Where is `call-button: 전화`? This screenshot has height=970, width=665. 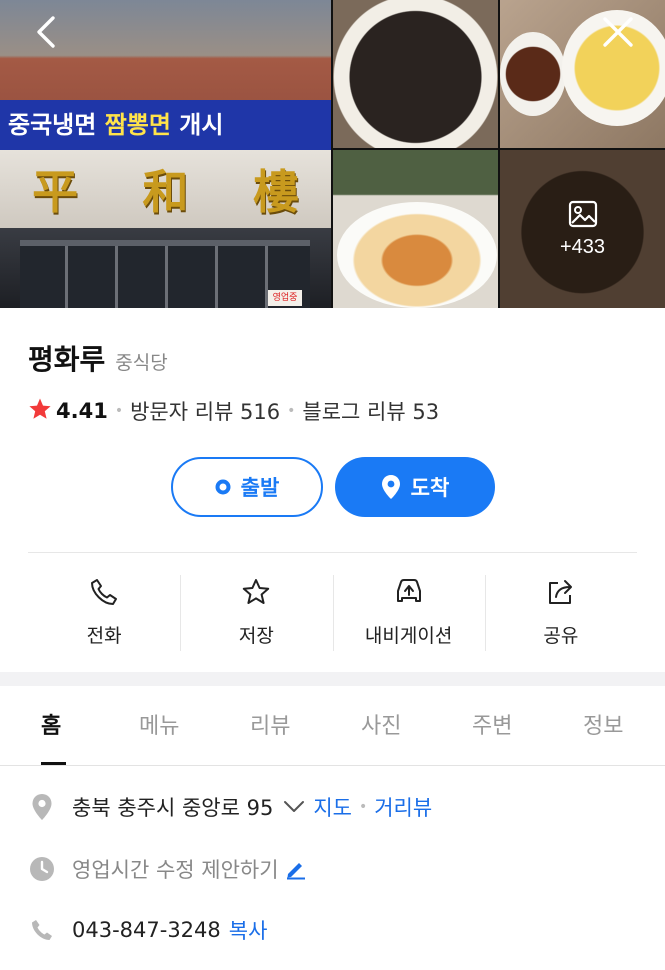 call-button: 전화 is located at coordinates (104, 613).